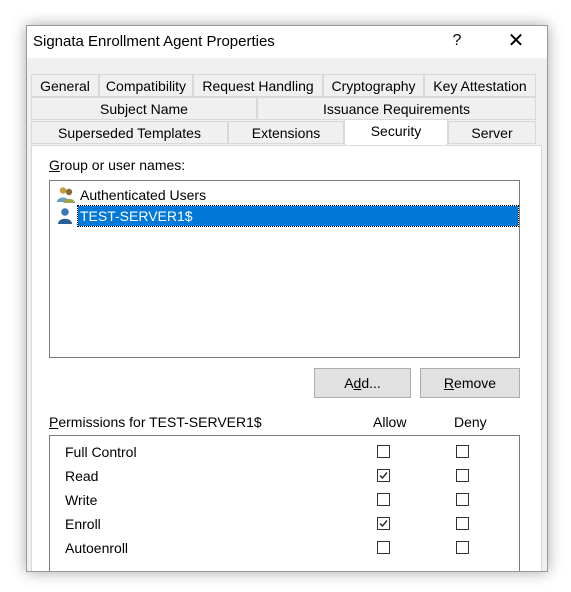 This screenshot has height=592, width=571. What do you see at coordinates (284, 452) in the screenshot?
I see `permission-row-full-control: Full Control` at bounding box center [284, 452].